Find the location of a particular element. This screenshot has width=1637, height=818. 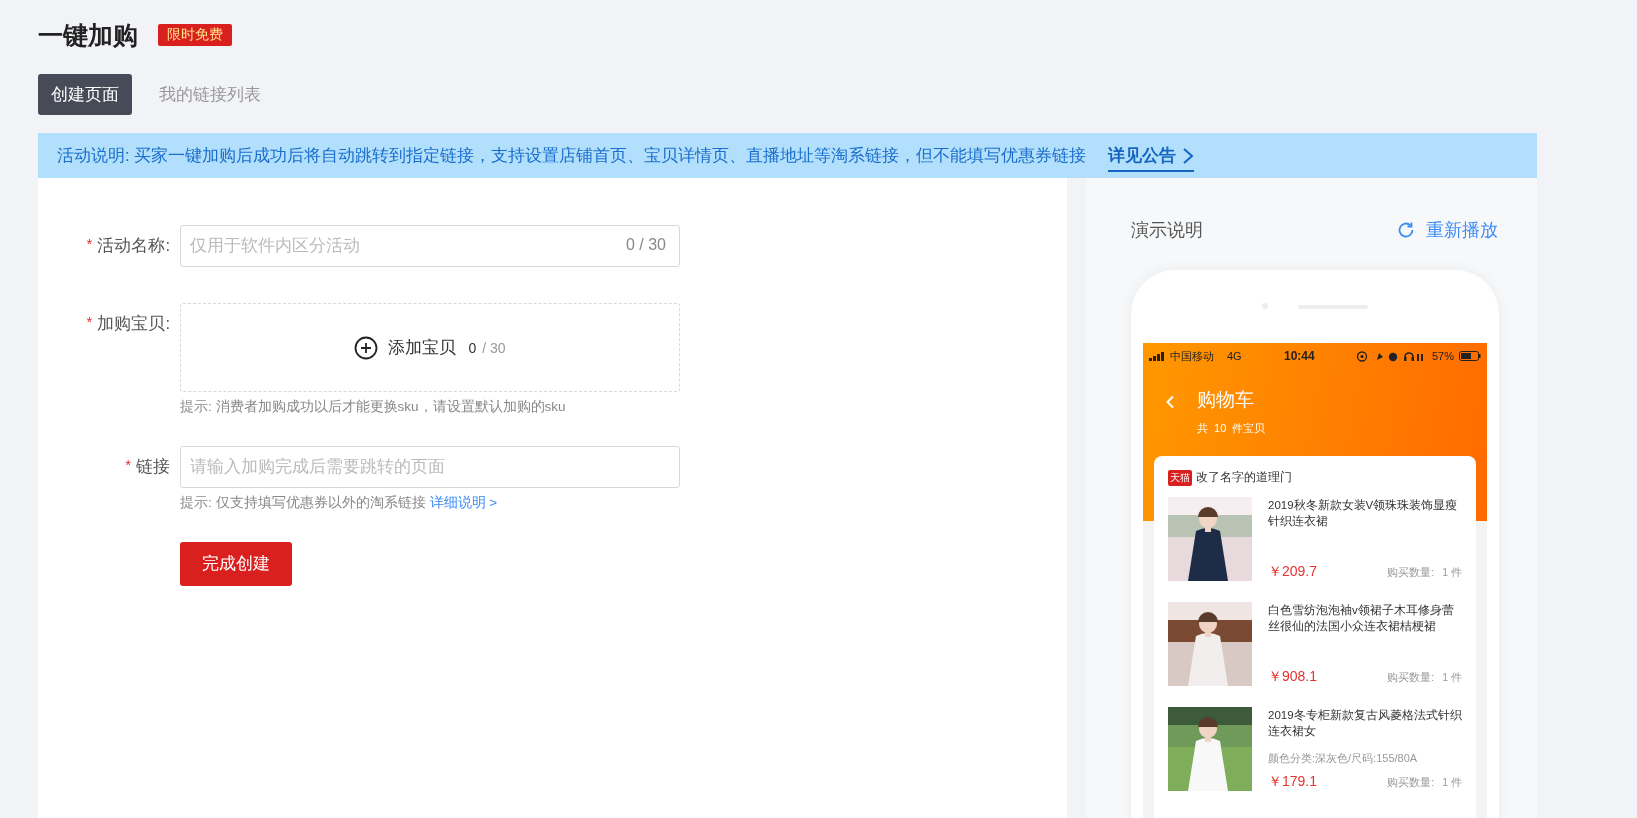

battery-percent: 57% is located at coordinates (1442, 356).